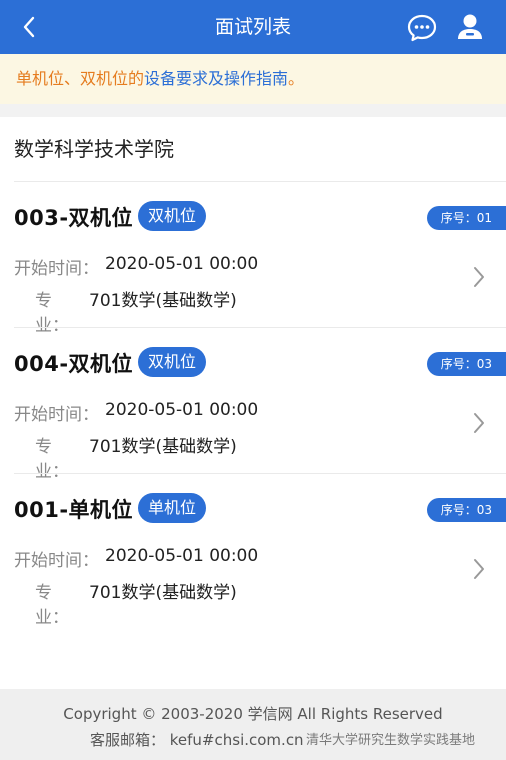 This screenshot has height=760, width=506. Describe the element at coordinates (52, 605) in the screenshot. I see `major-label: 专业：` at that location.